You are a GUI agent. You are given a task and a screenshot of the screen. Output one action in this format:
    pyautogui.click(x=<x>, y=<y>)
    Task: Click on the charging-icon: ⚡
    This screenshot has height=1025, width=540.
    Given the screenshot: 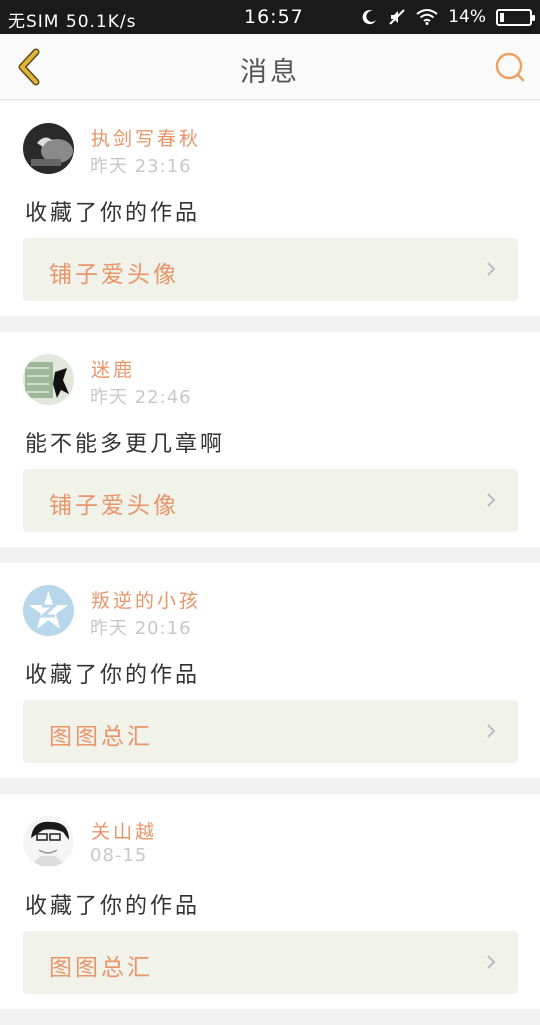 What is the action you would take?
    pyautogui.click(x=513, y=17)
    